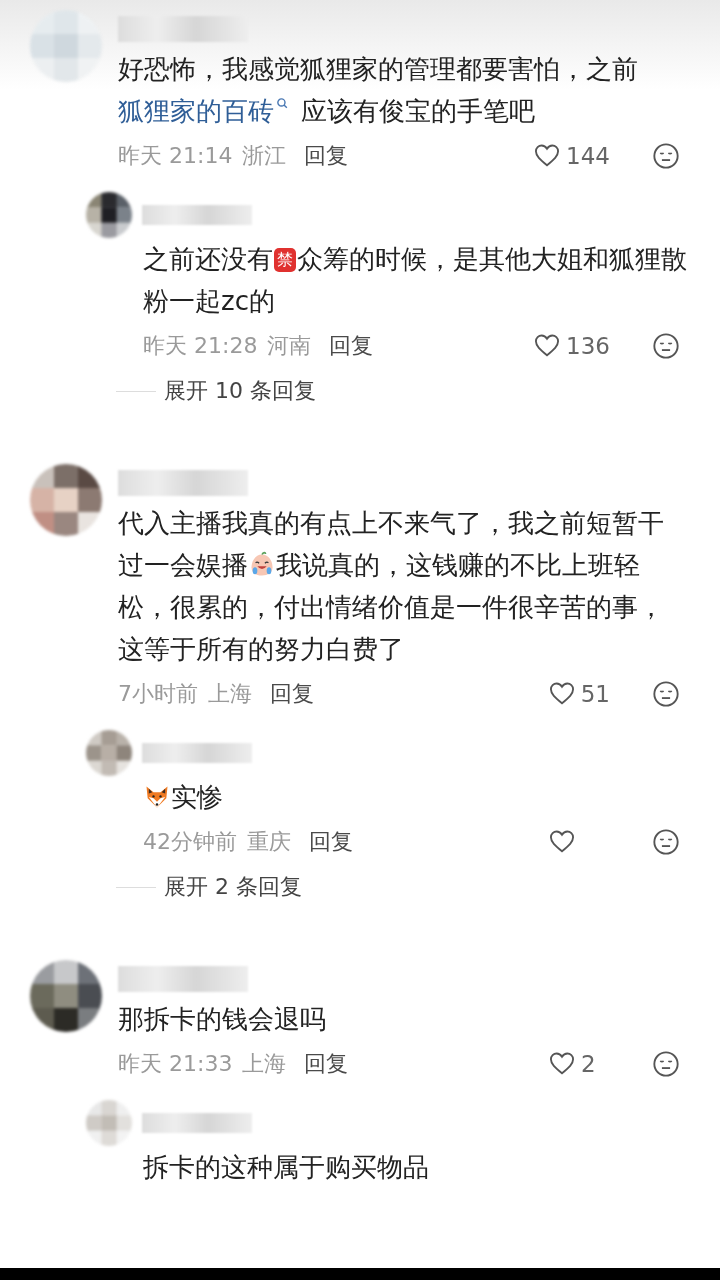 The height and width of the screenshot is (1280, 720). I want to click on comment-text: 好恐怖，我感觉狐狸家的管理都要害怕，之前 狐狸家的百砖 应该有俊宝的手笔吧, so click(378, 90).